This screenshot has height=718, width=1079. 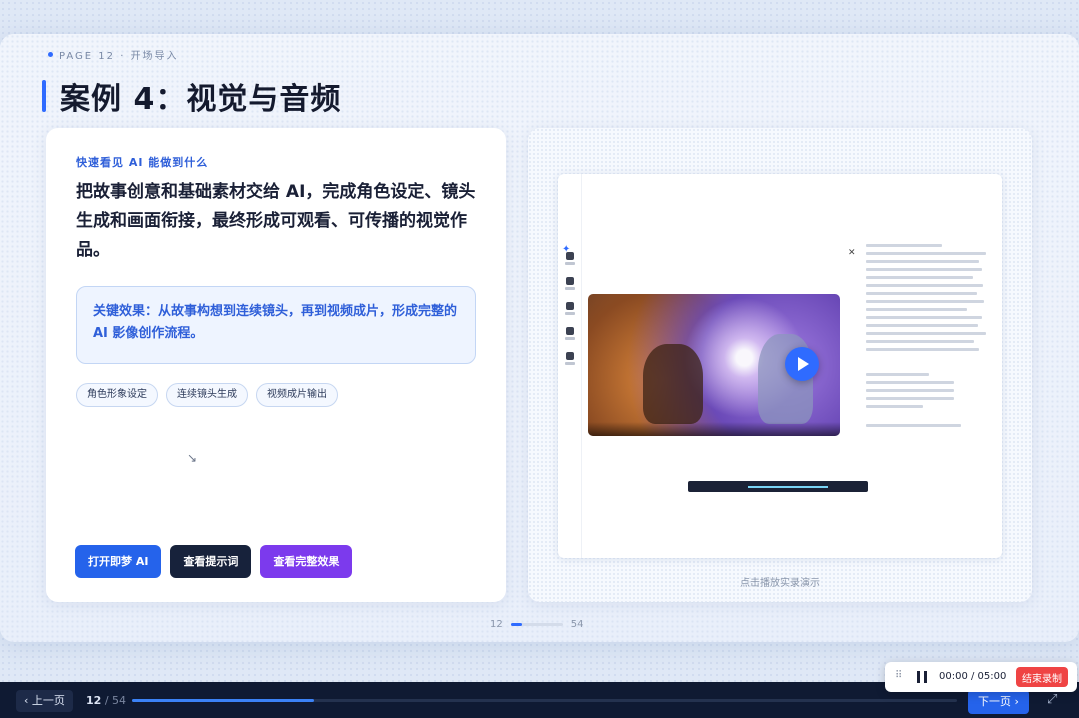 I want to click on video-figure-left, so click(x=673, y=384).